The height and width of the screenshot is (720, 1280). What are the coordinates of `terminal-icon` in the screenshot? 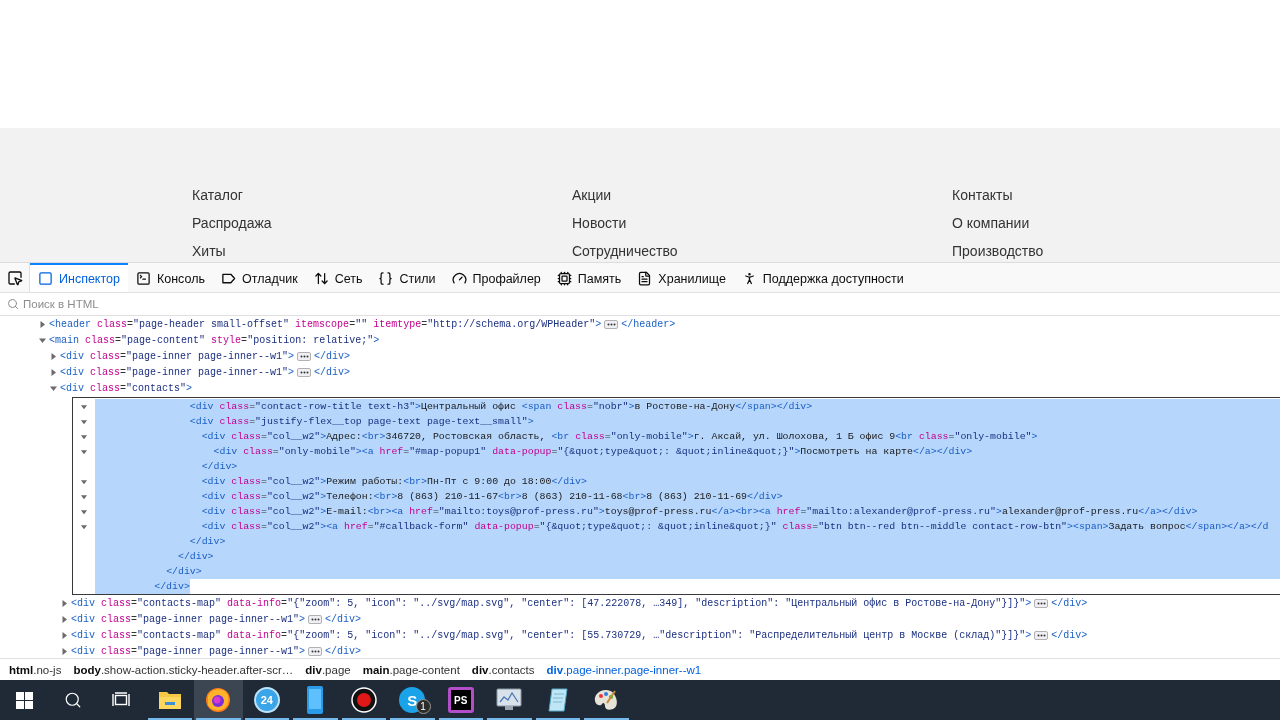 It's located at (143, 278).